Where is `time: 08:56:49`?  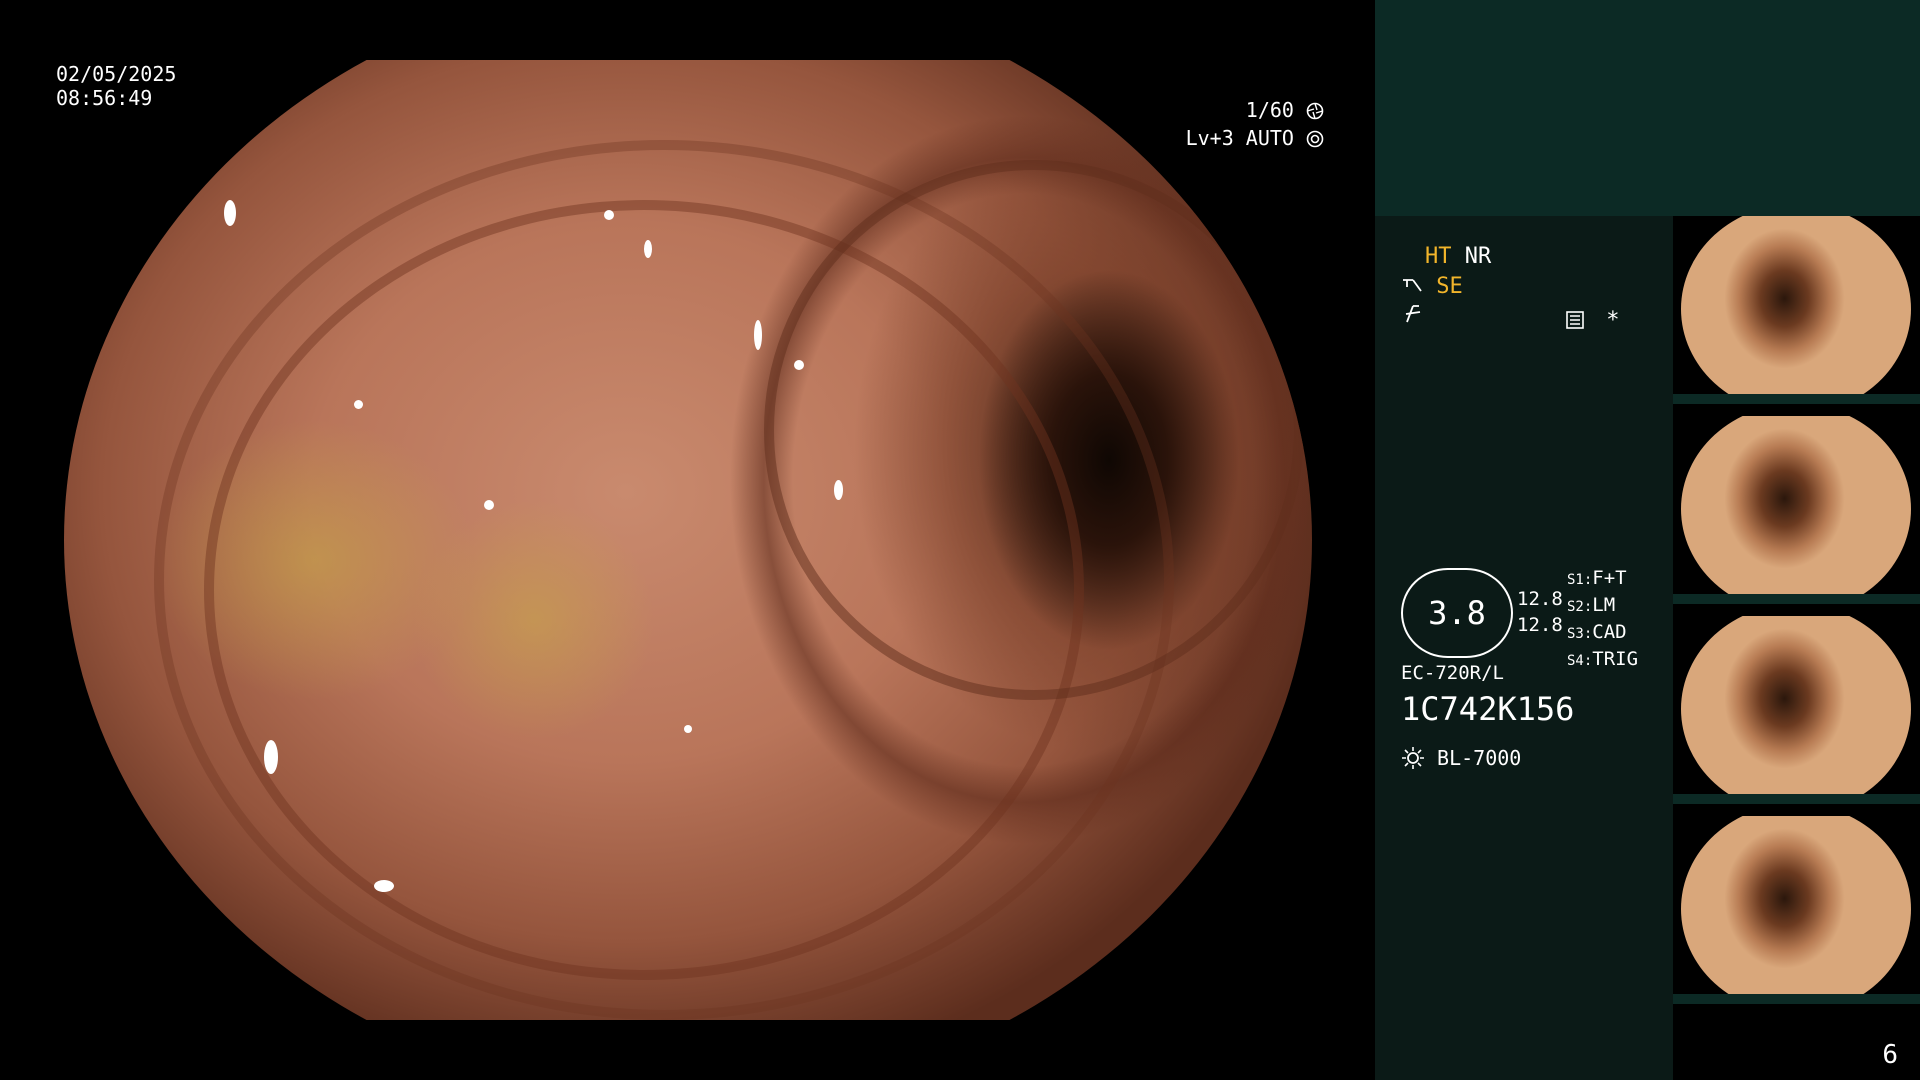 time: 08:56:49 is located at coordinates (104, 98).